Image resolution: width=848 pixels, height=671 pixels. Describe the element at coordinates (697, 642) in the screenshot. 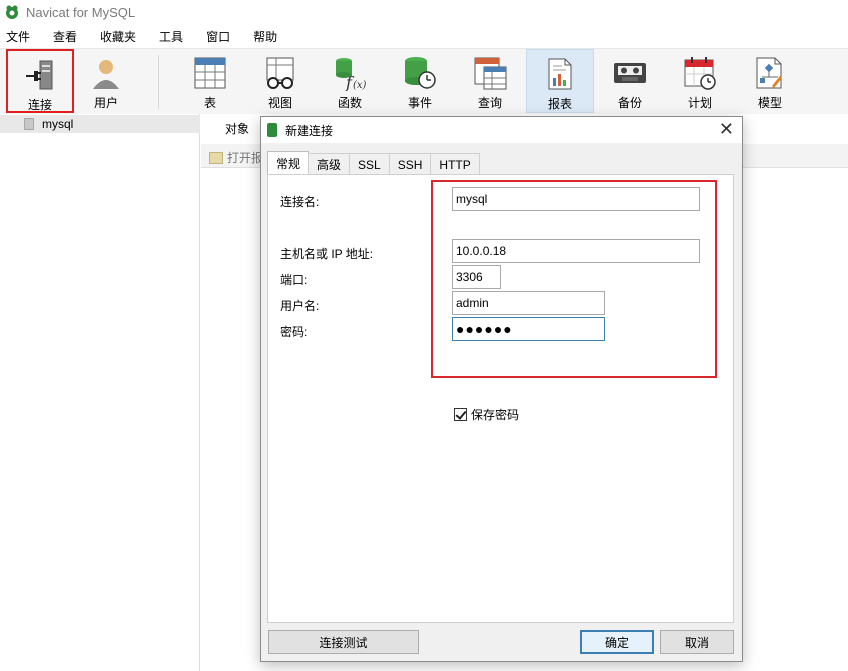

I see `cancel-button: 取消` at that location.